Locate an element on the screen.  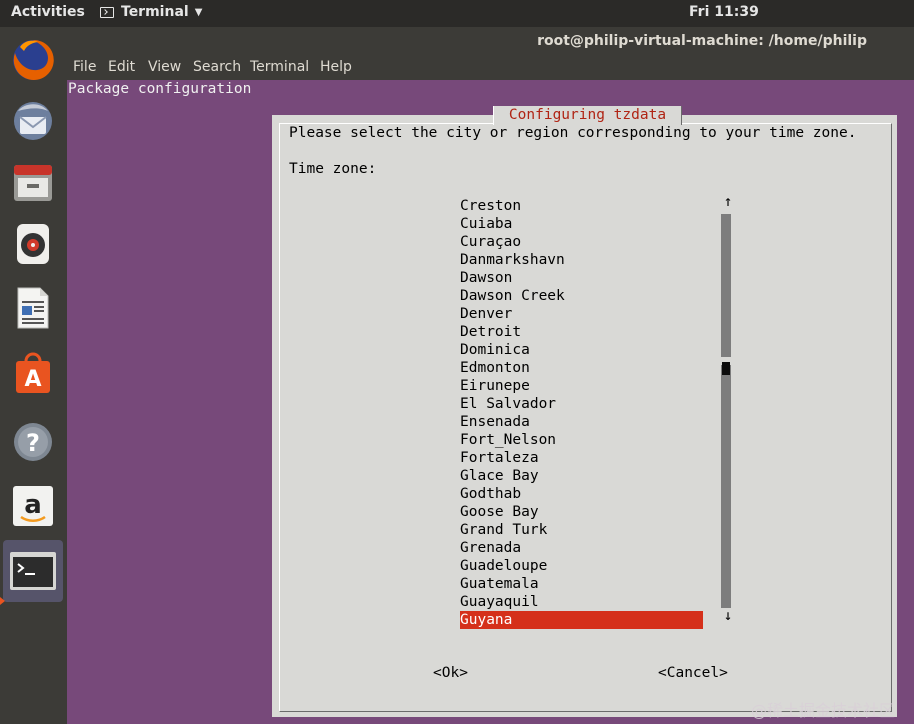
software-center-icon: A is located at coordinates (33, 372).